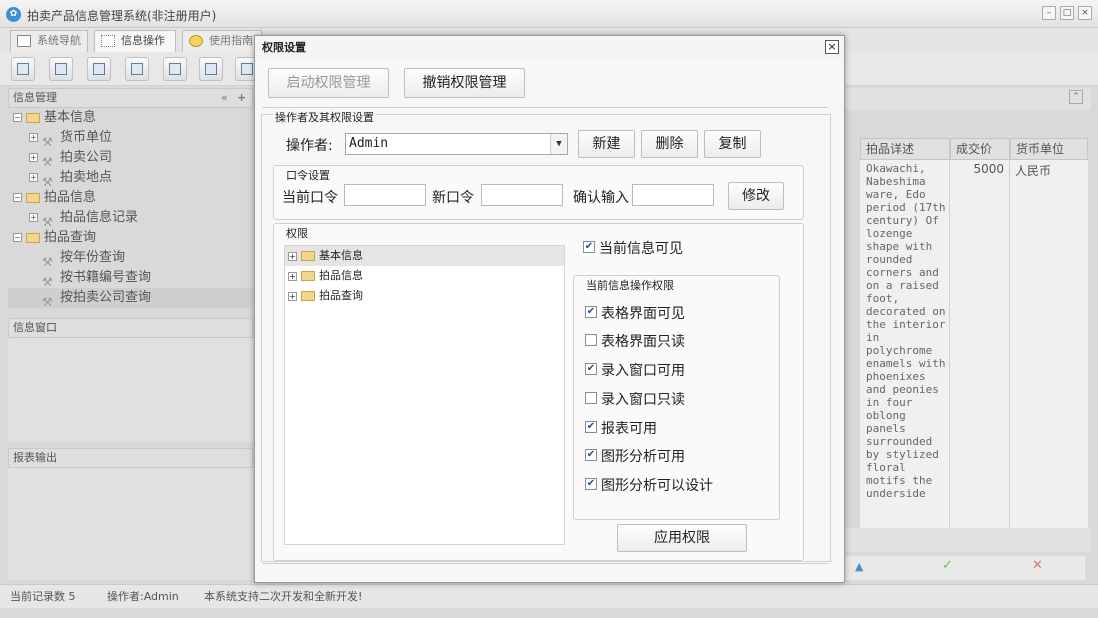  What do you see at coordinates (283, 596) in the screenshot?
I see `status-message: 本系统支持二次开发和全新开发!` at bounding box center [283, 596].